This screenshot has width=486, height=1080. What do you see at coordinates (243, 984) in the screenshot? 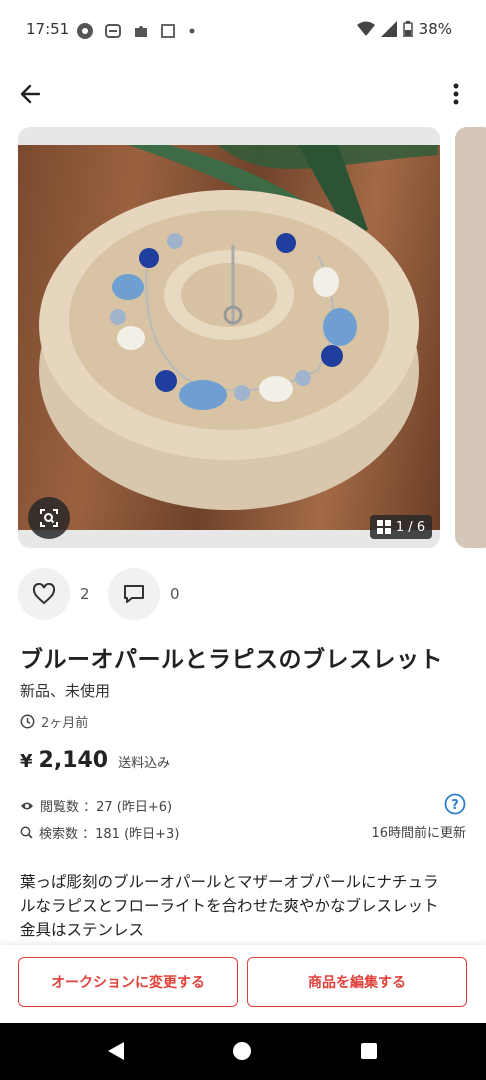
I see `bottom-action-bar: オークションに変更する 商品を編集する` at bounding box center [243, 984].